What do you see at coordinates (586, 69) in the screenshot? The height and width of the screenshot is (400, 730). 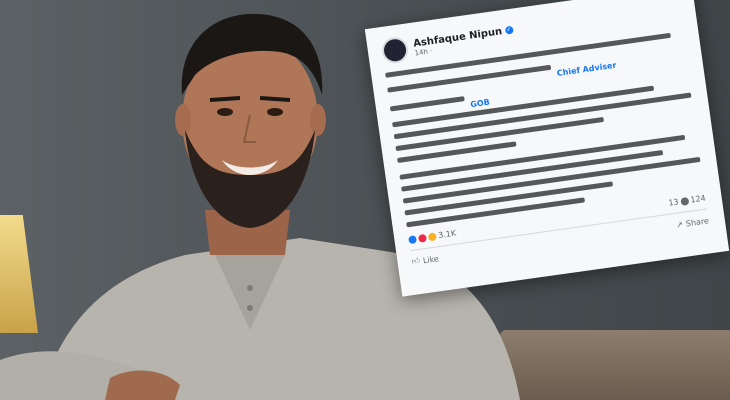 I see `highlight-chief-adviser: Chief Adviser` at bounding box center [586, 69].